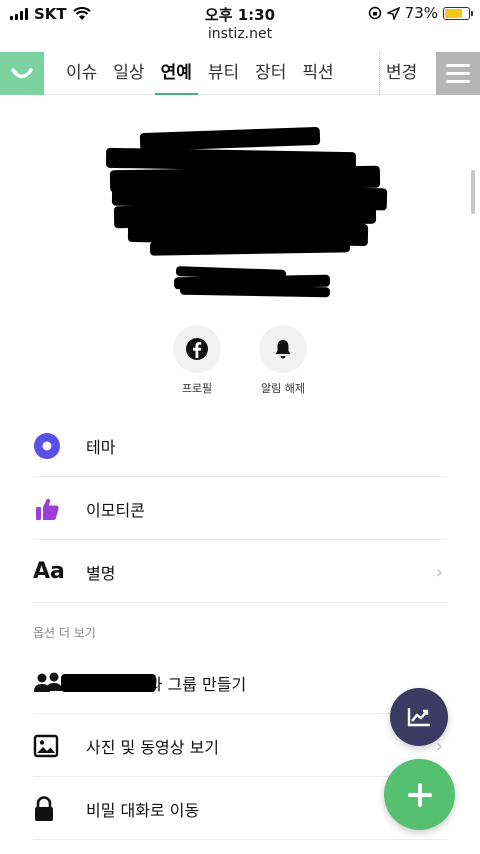  Describe the element at coordinates (115, 510) in the screenshot. I see `emoji-label: 이모티콘` at that location.